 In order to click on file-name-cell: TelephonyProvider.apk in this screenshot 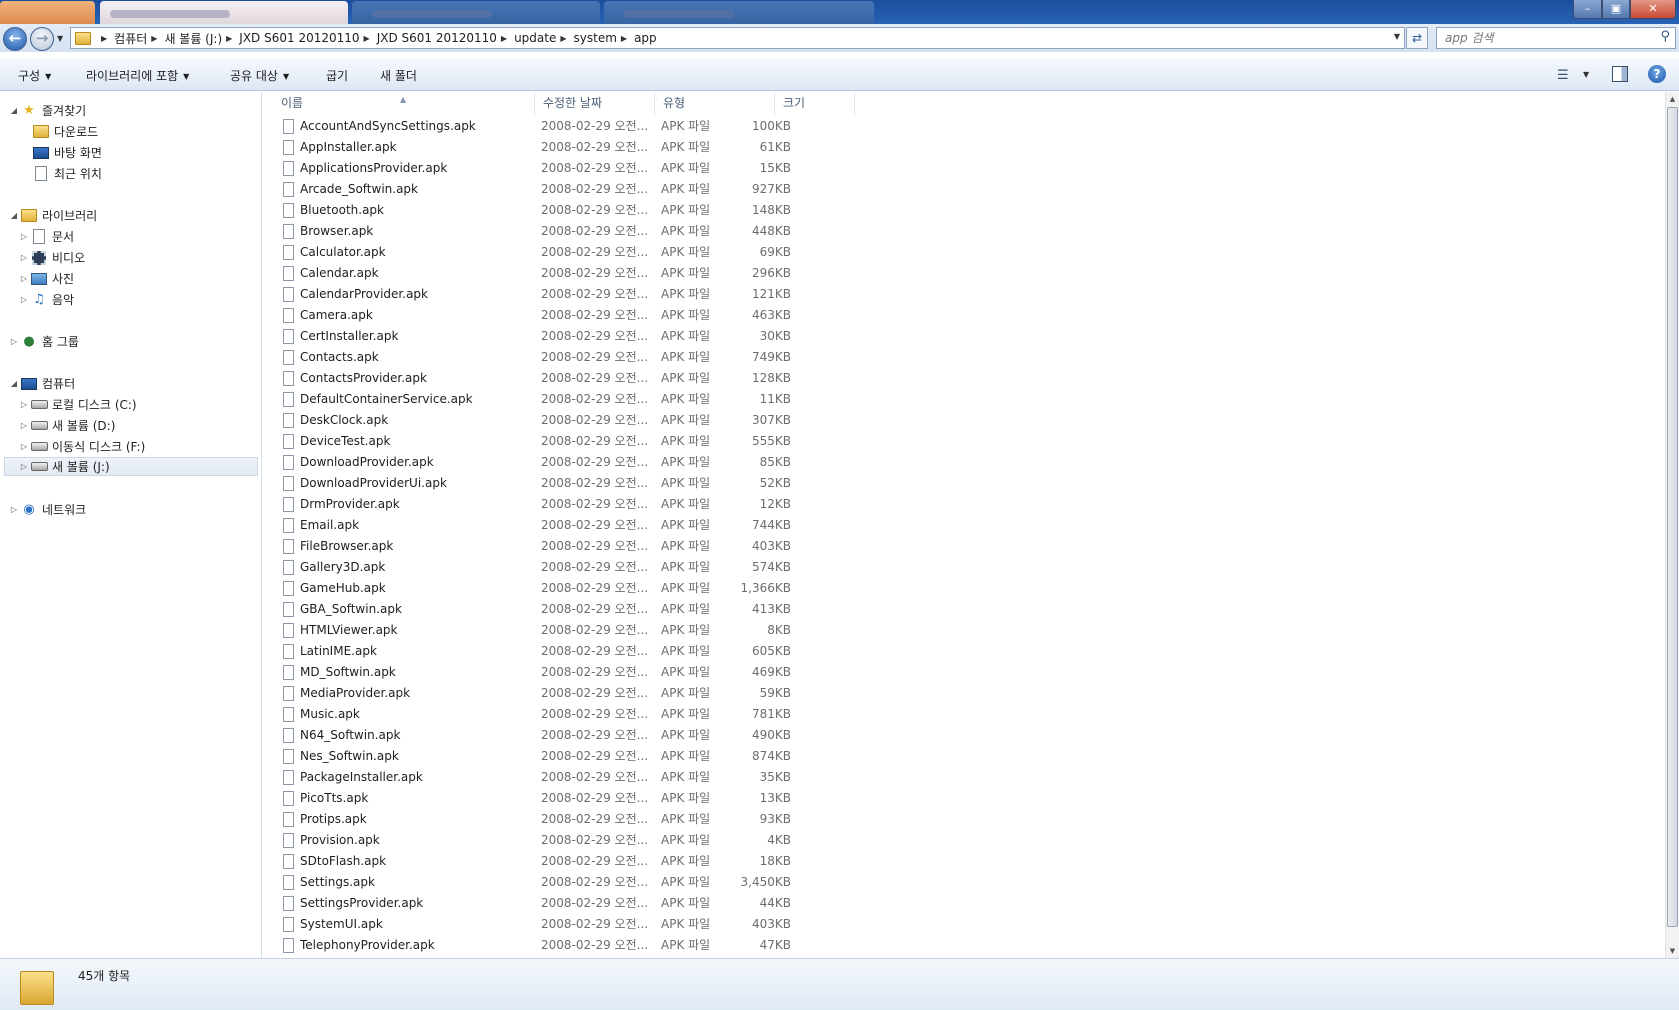, I will do `click(359, 945)`.